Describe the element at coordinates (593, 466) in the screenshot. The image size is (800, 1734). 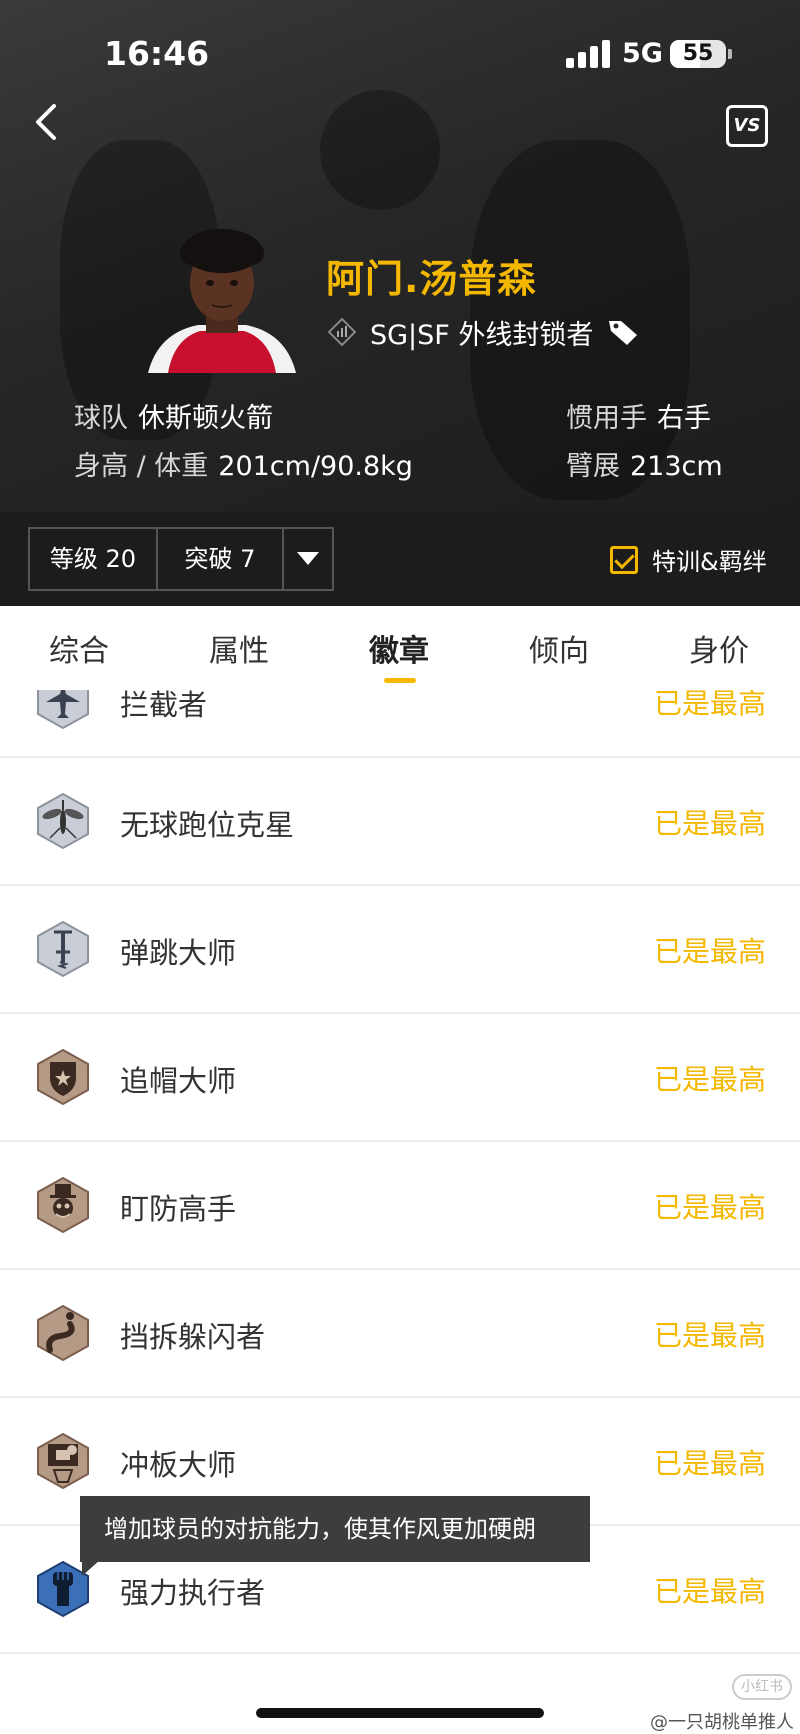
I see `wingspan-label: 臂展` at that location.